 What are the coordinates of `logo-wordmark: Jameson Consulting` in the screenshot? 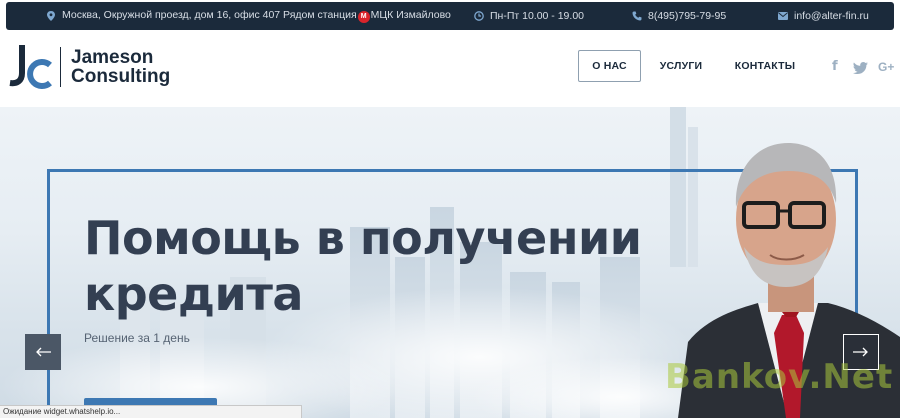 It's located at (120, 67).